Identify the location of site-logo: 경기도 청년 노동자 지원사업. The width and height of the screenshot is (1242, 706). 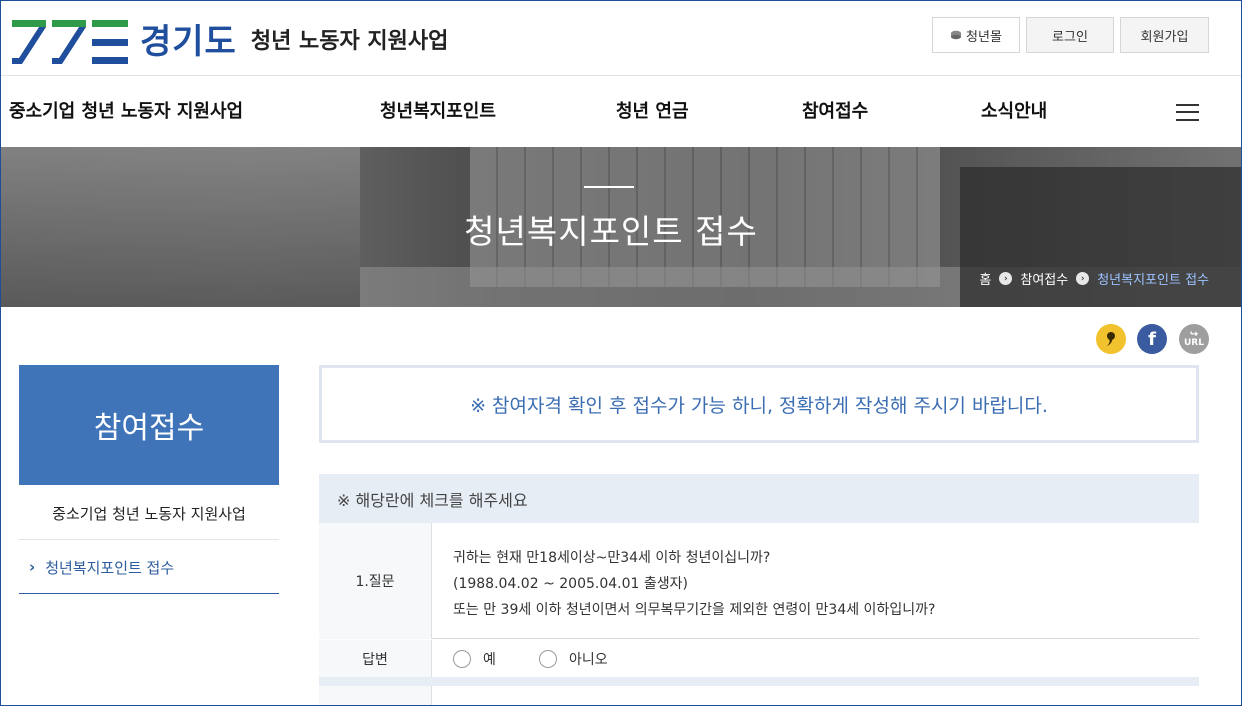
(230, 42).